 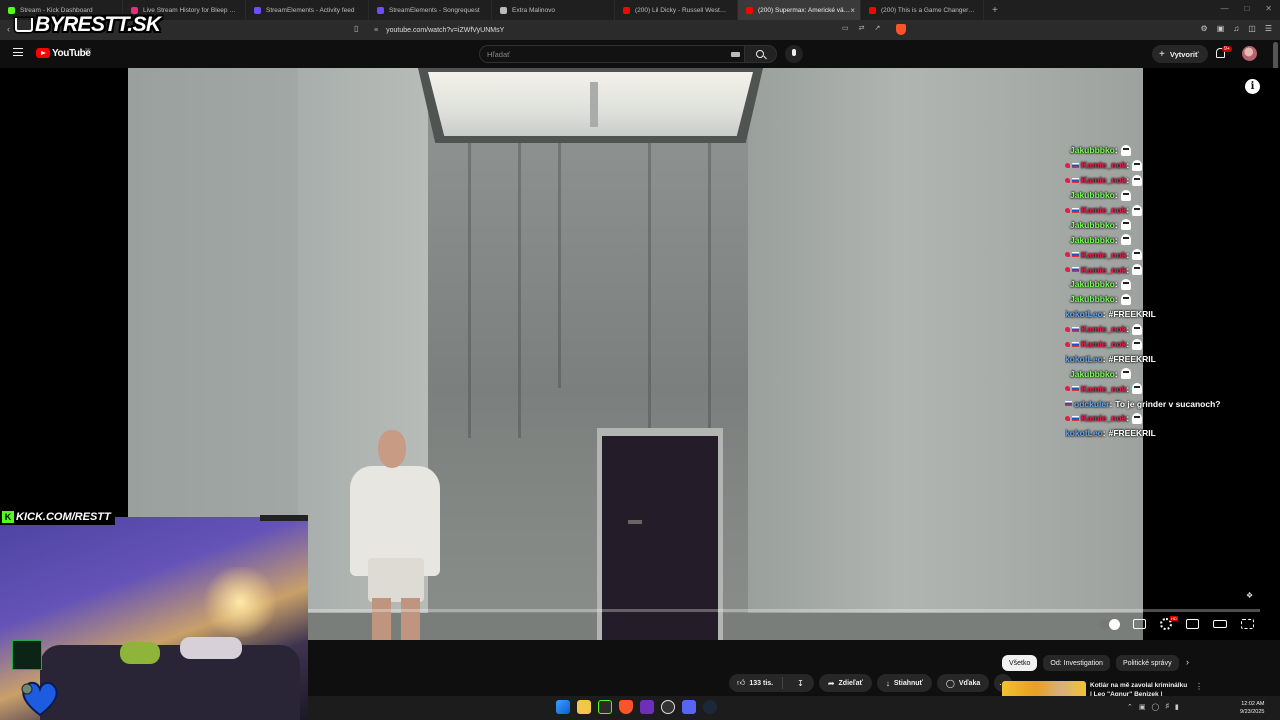 What do you see at coordinates (1236, 28) in the screenshot?
I see `playlist-icon: ♫` at bounding box center [1236, 28].